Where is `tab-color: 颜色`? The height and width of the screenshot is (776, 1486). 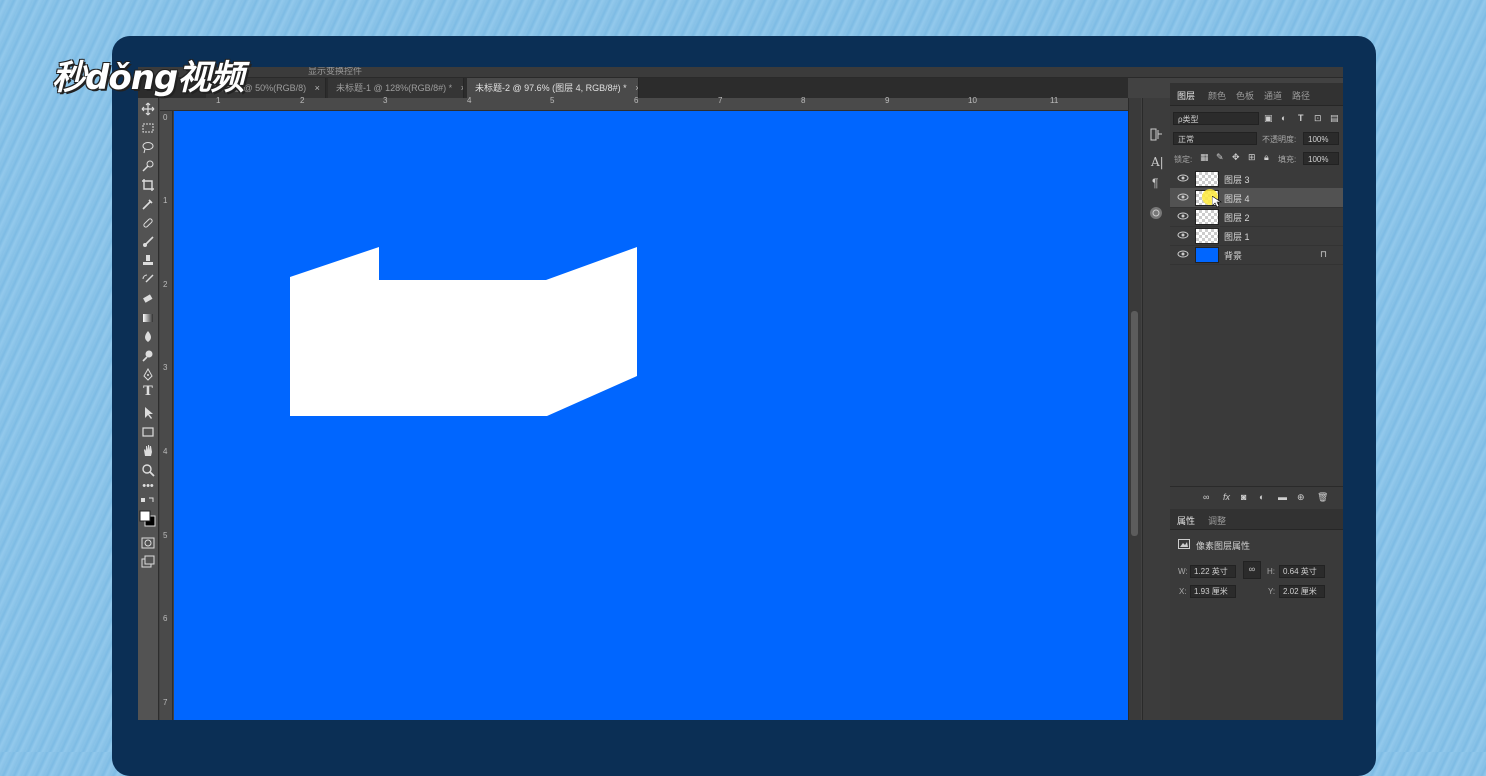 tab-color: 颜色 is located at coordinates (1217, 95).